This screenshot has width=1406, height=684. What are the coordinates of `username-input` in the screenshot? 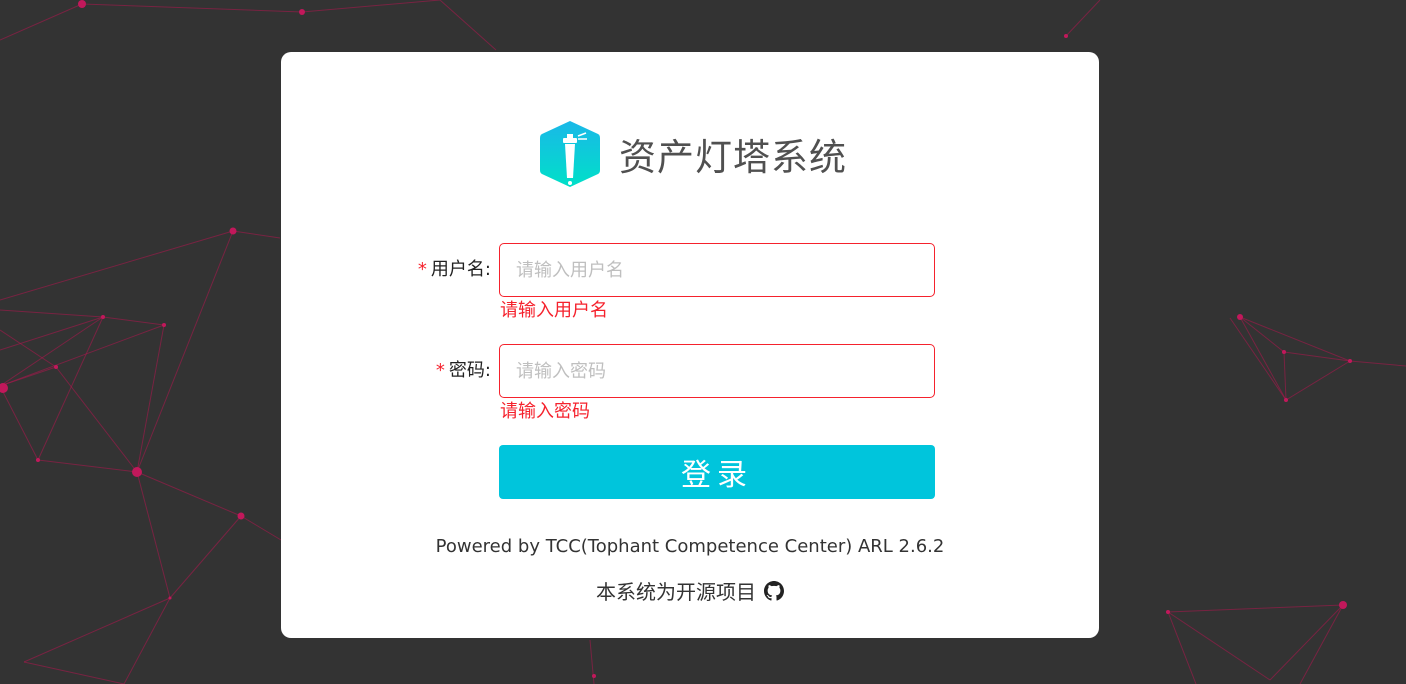 It's located at (717, 270).